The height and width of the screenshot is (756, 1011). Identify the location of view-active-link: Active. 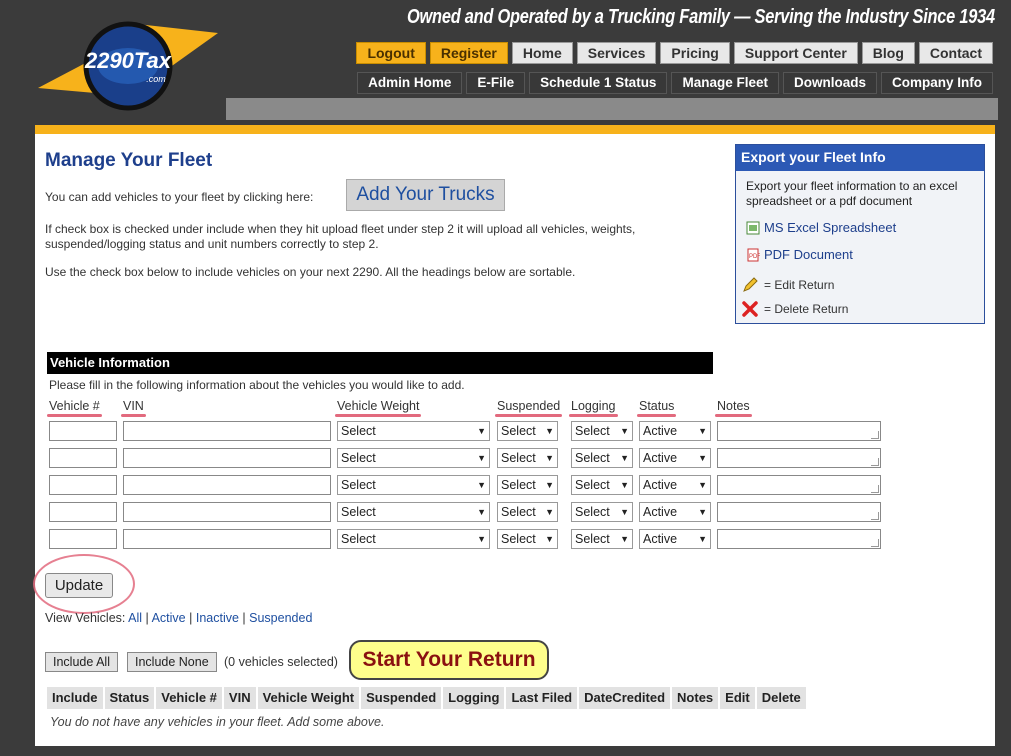
(169, 618).